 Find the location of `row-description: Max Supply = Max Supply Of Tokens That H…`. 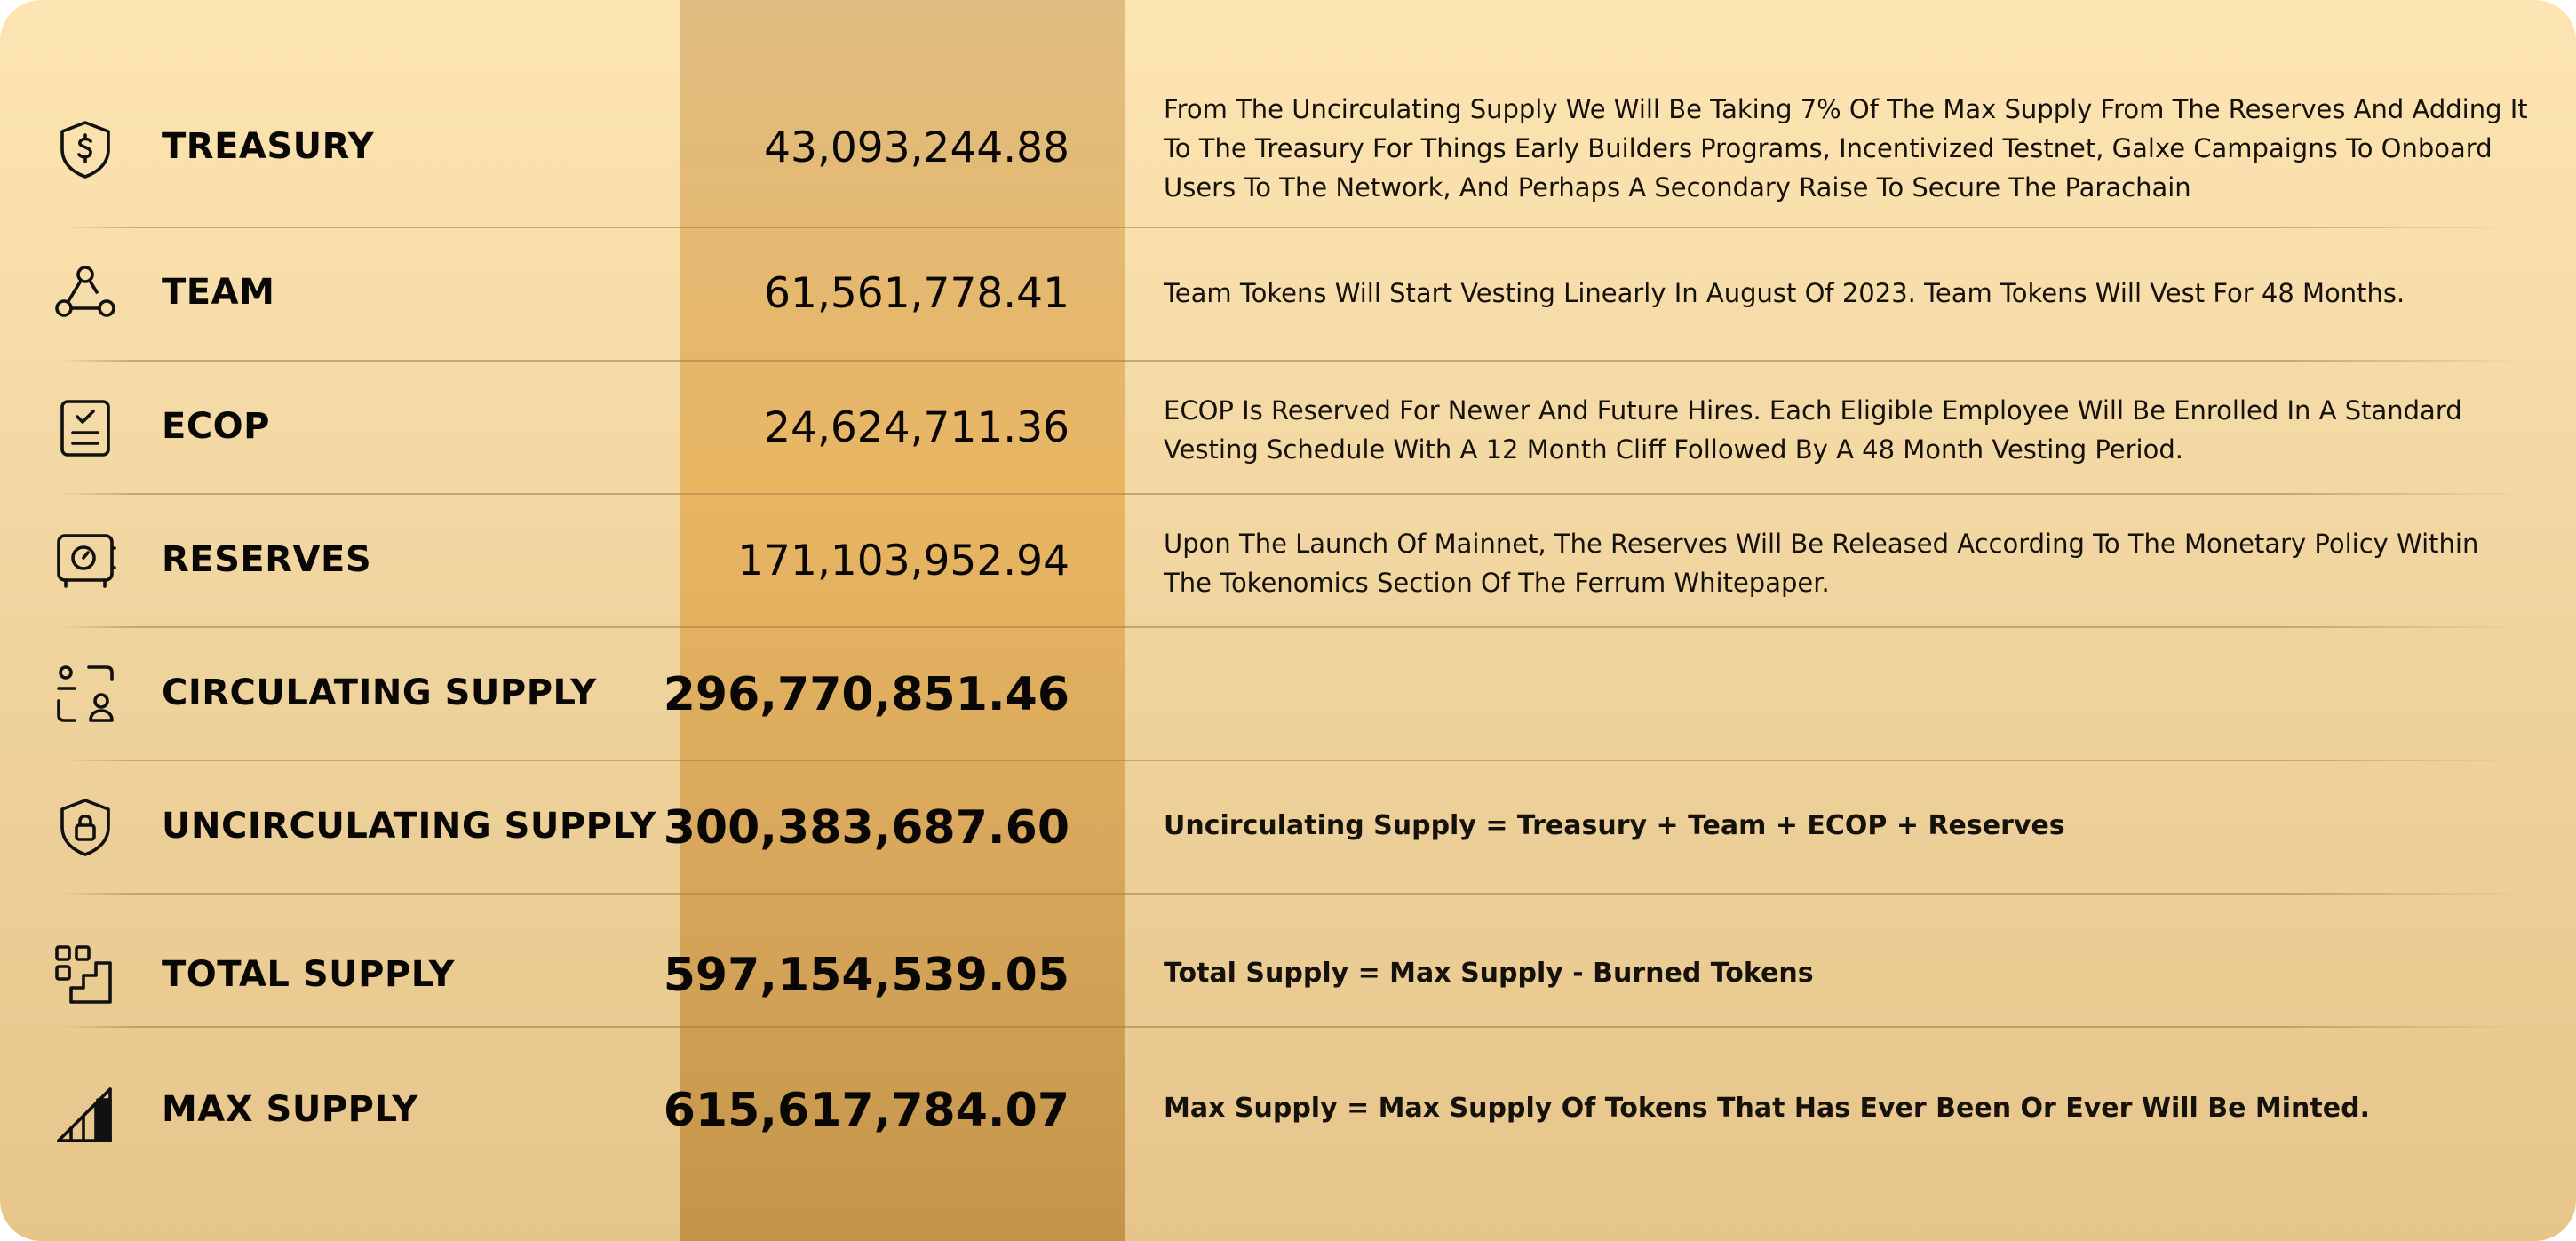

row-description: Max Supply = Max Supply Of Tokens That H… is located at coordinates (1767, 1108).